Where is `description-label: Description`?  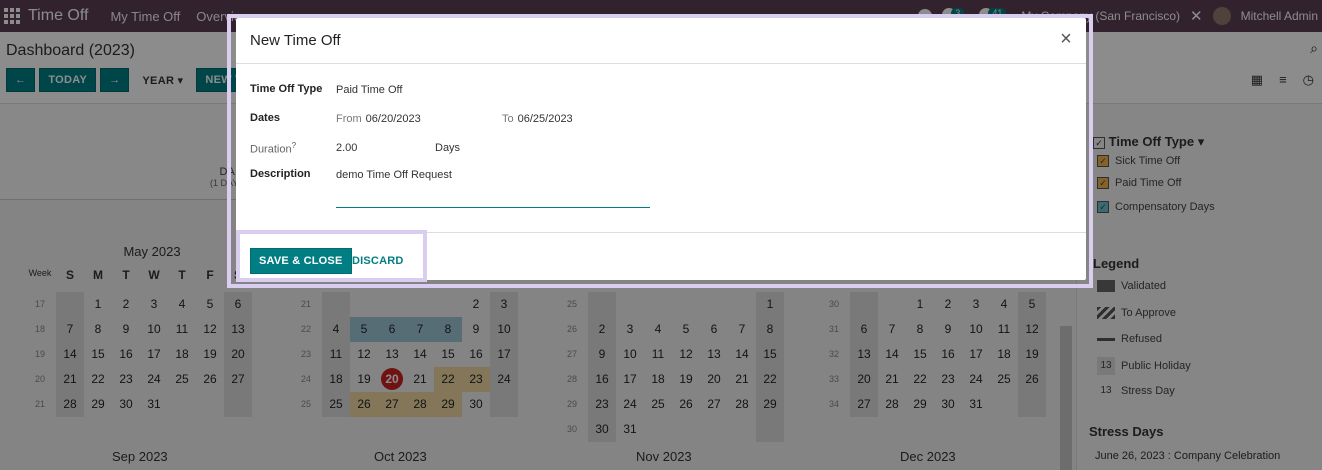
description-label: Description is located at coordinates (280, 174).